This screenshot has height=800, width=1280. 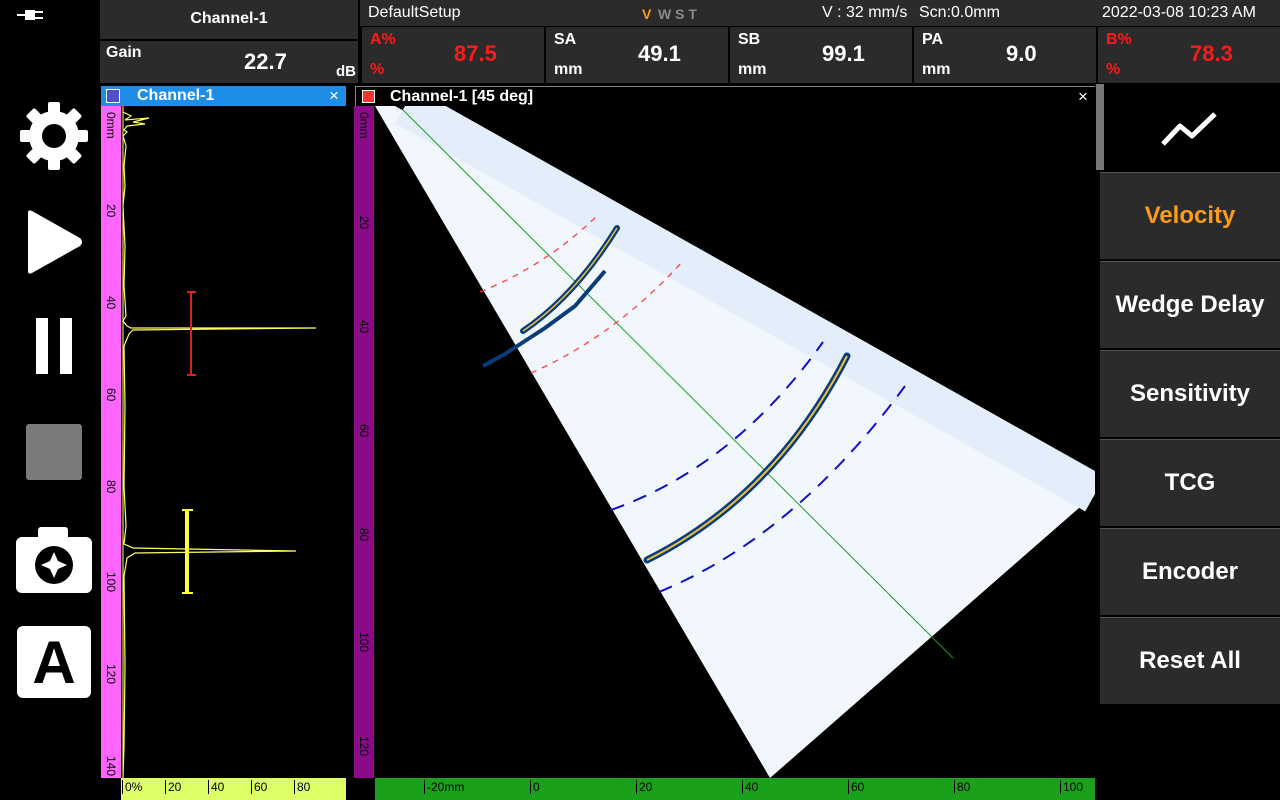 I want to click on readout-pa: PA mm 9.0, so click(x=1005, y=55).